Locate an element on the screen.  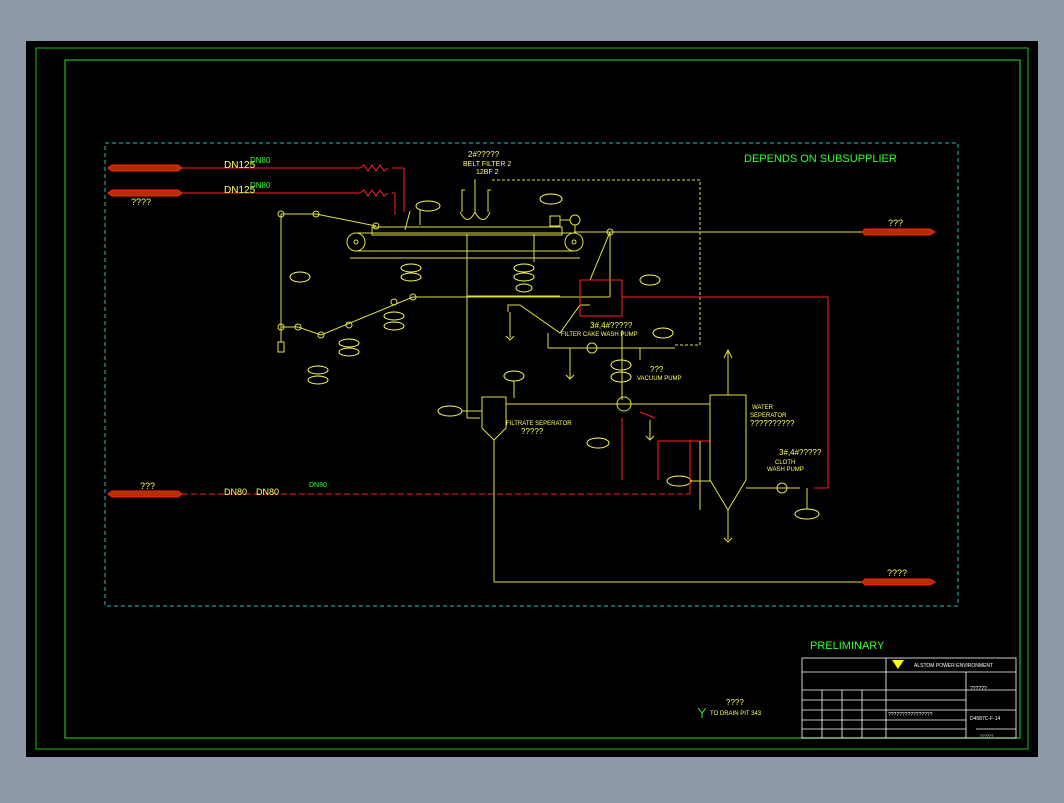
pipe-label-q-process-water: ??? is located at coordinates (147, 486).